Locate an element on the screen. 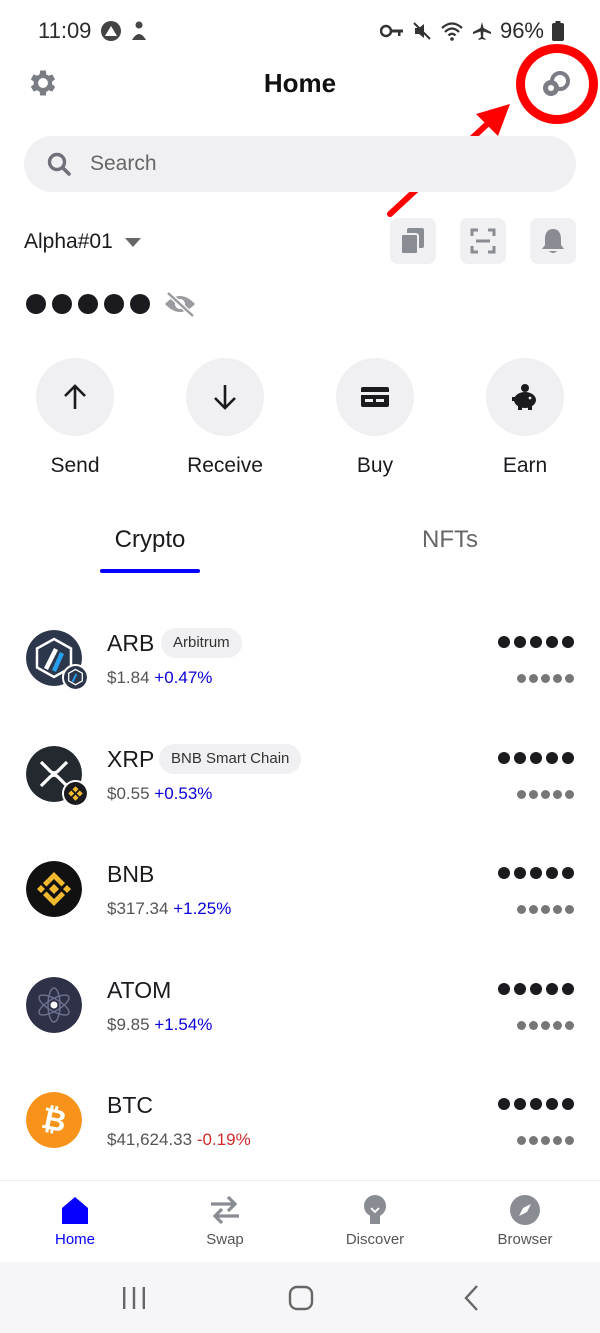  asset-row-atom: ATOM $9.85 +1.54% is located at coordinates (300, 1019).